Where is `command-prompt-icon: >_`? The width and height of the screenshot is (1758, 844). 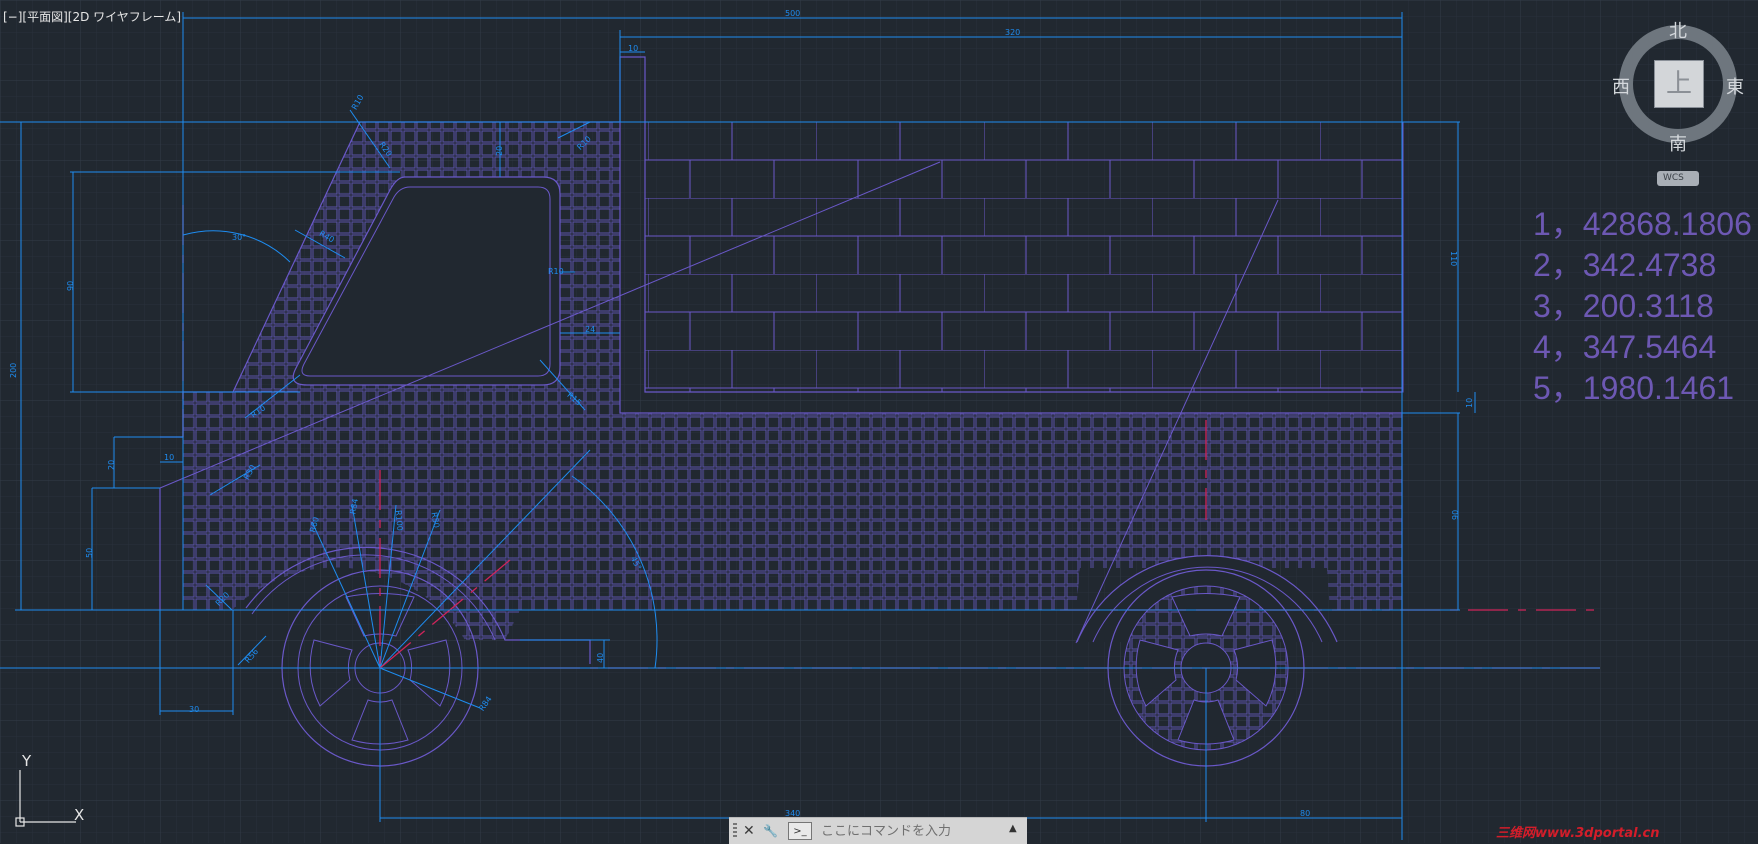
command-prompt-icon: >_ is located at coordinates (800, 831).